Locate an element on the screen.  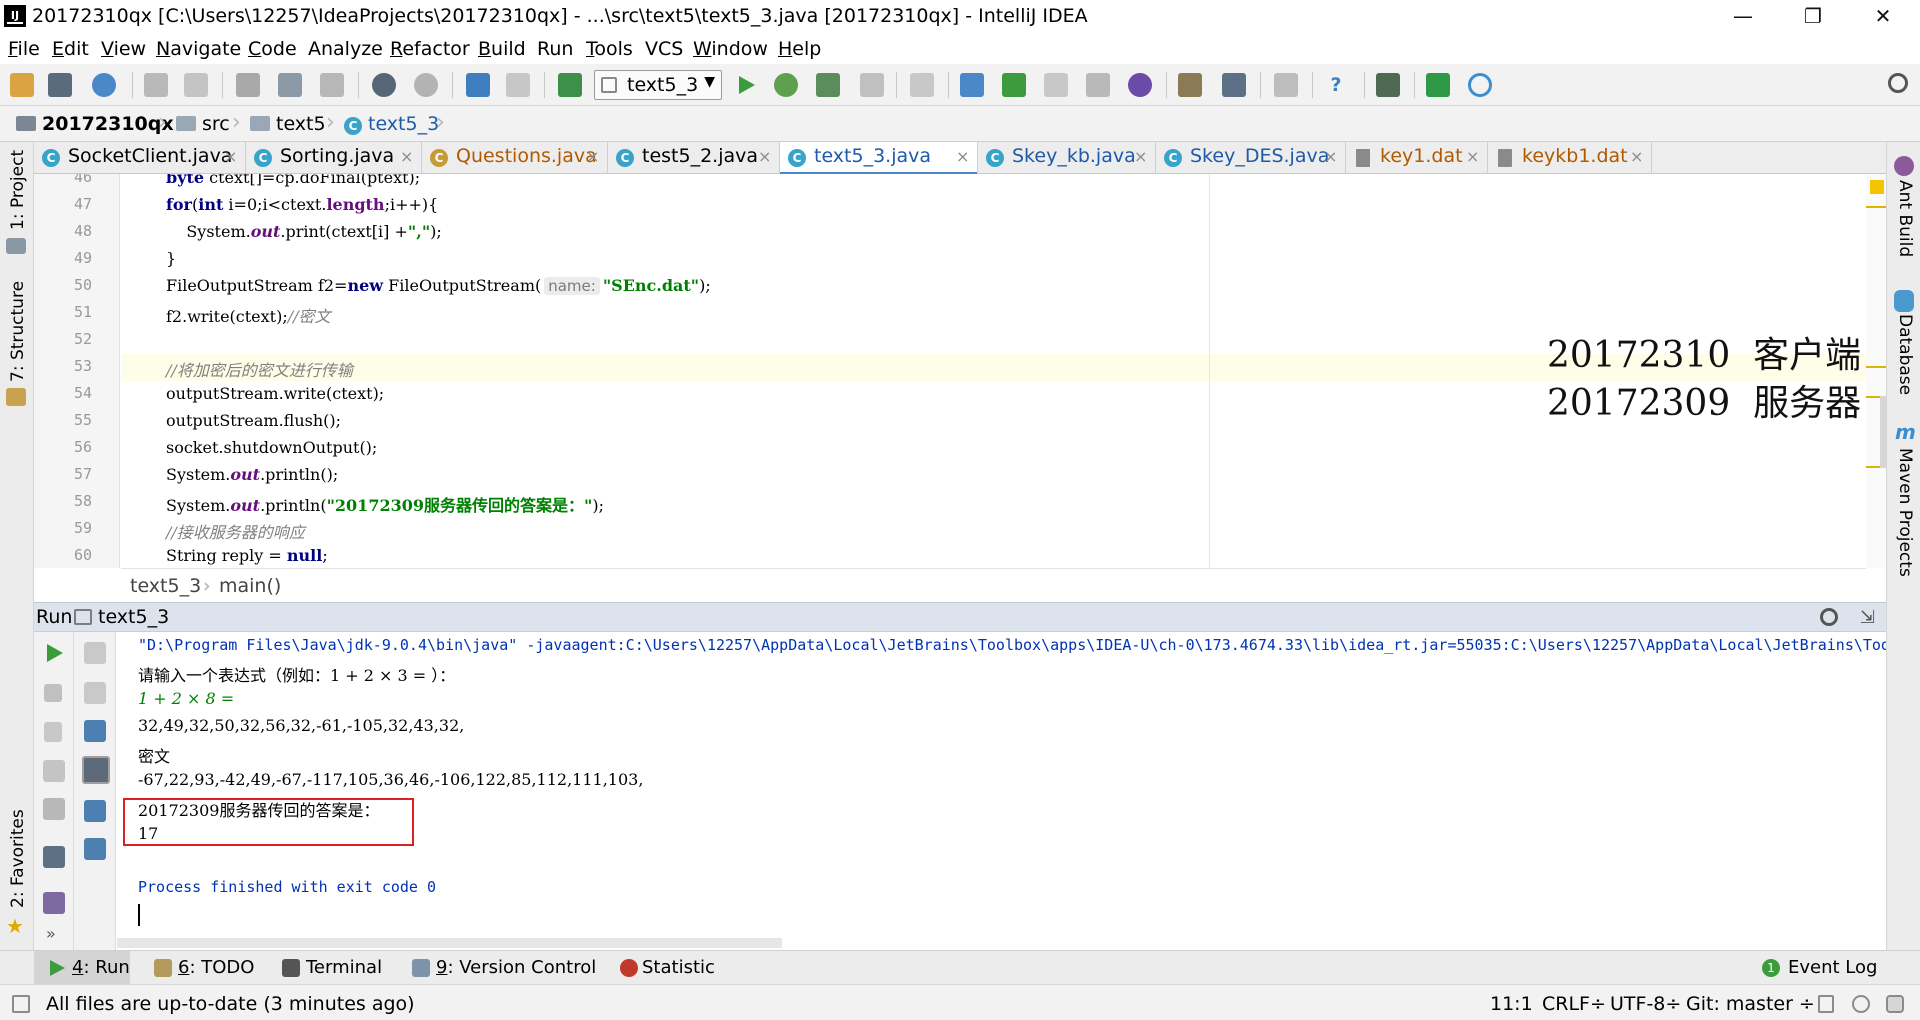
breadcrumb-package: text5 is located at coordinates (288, 124).